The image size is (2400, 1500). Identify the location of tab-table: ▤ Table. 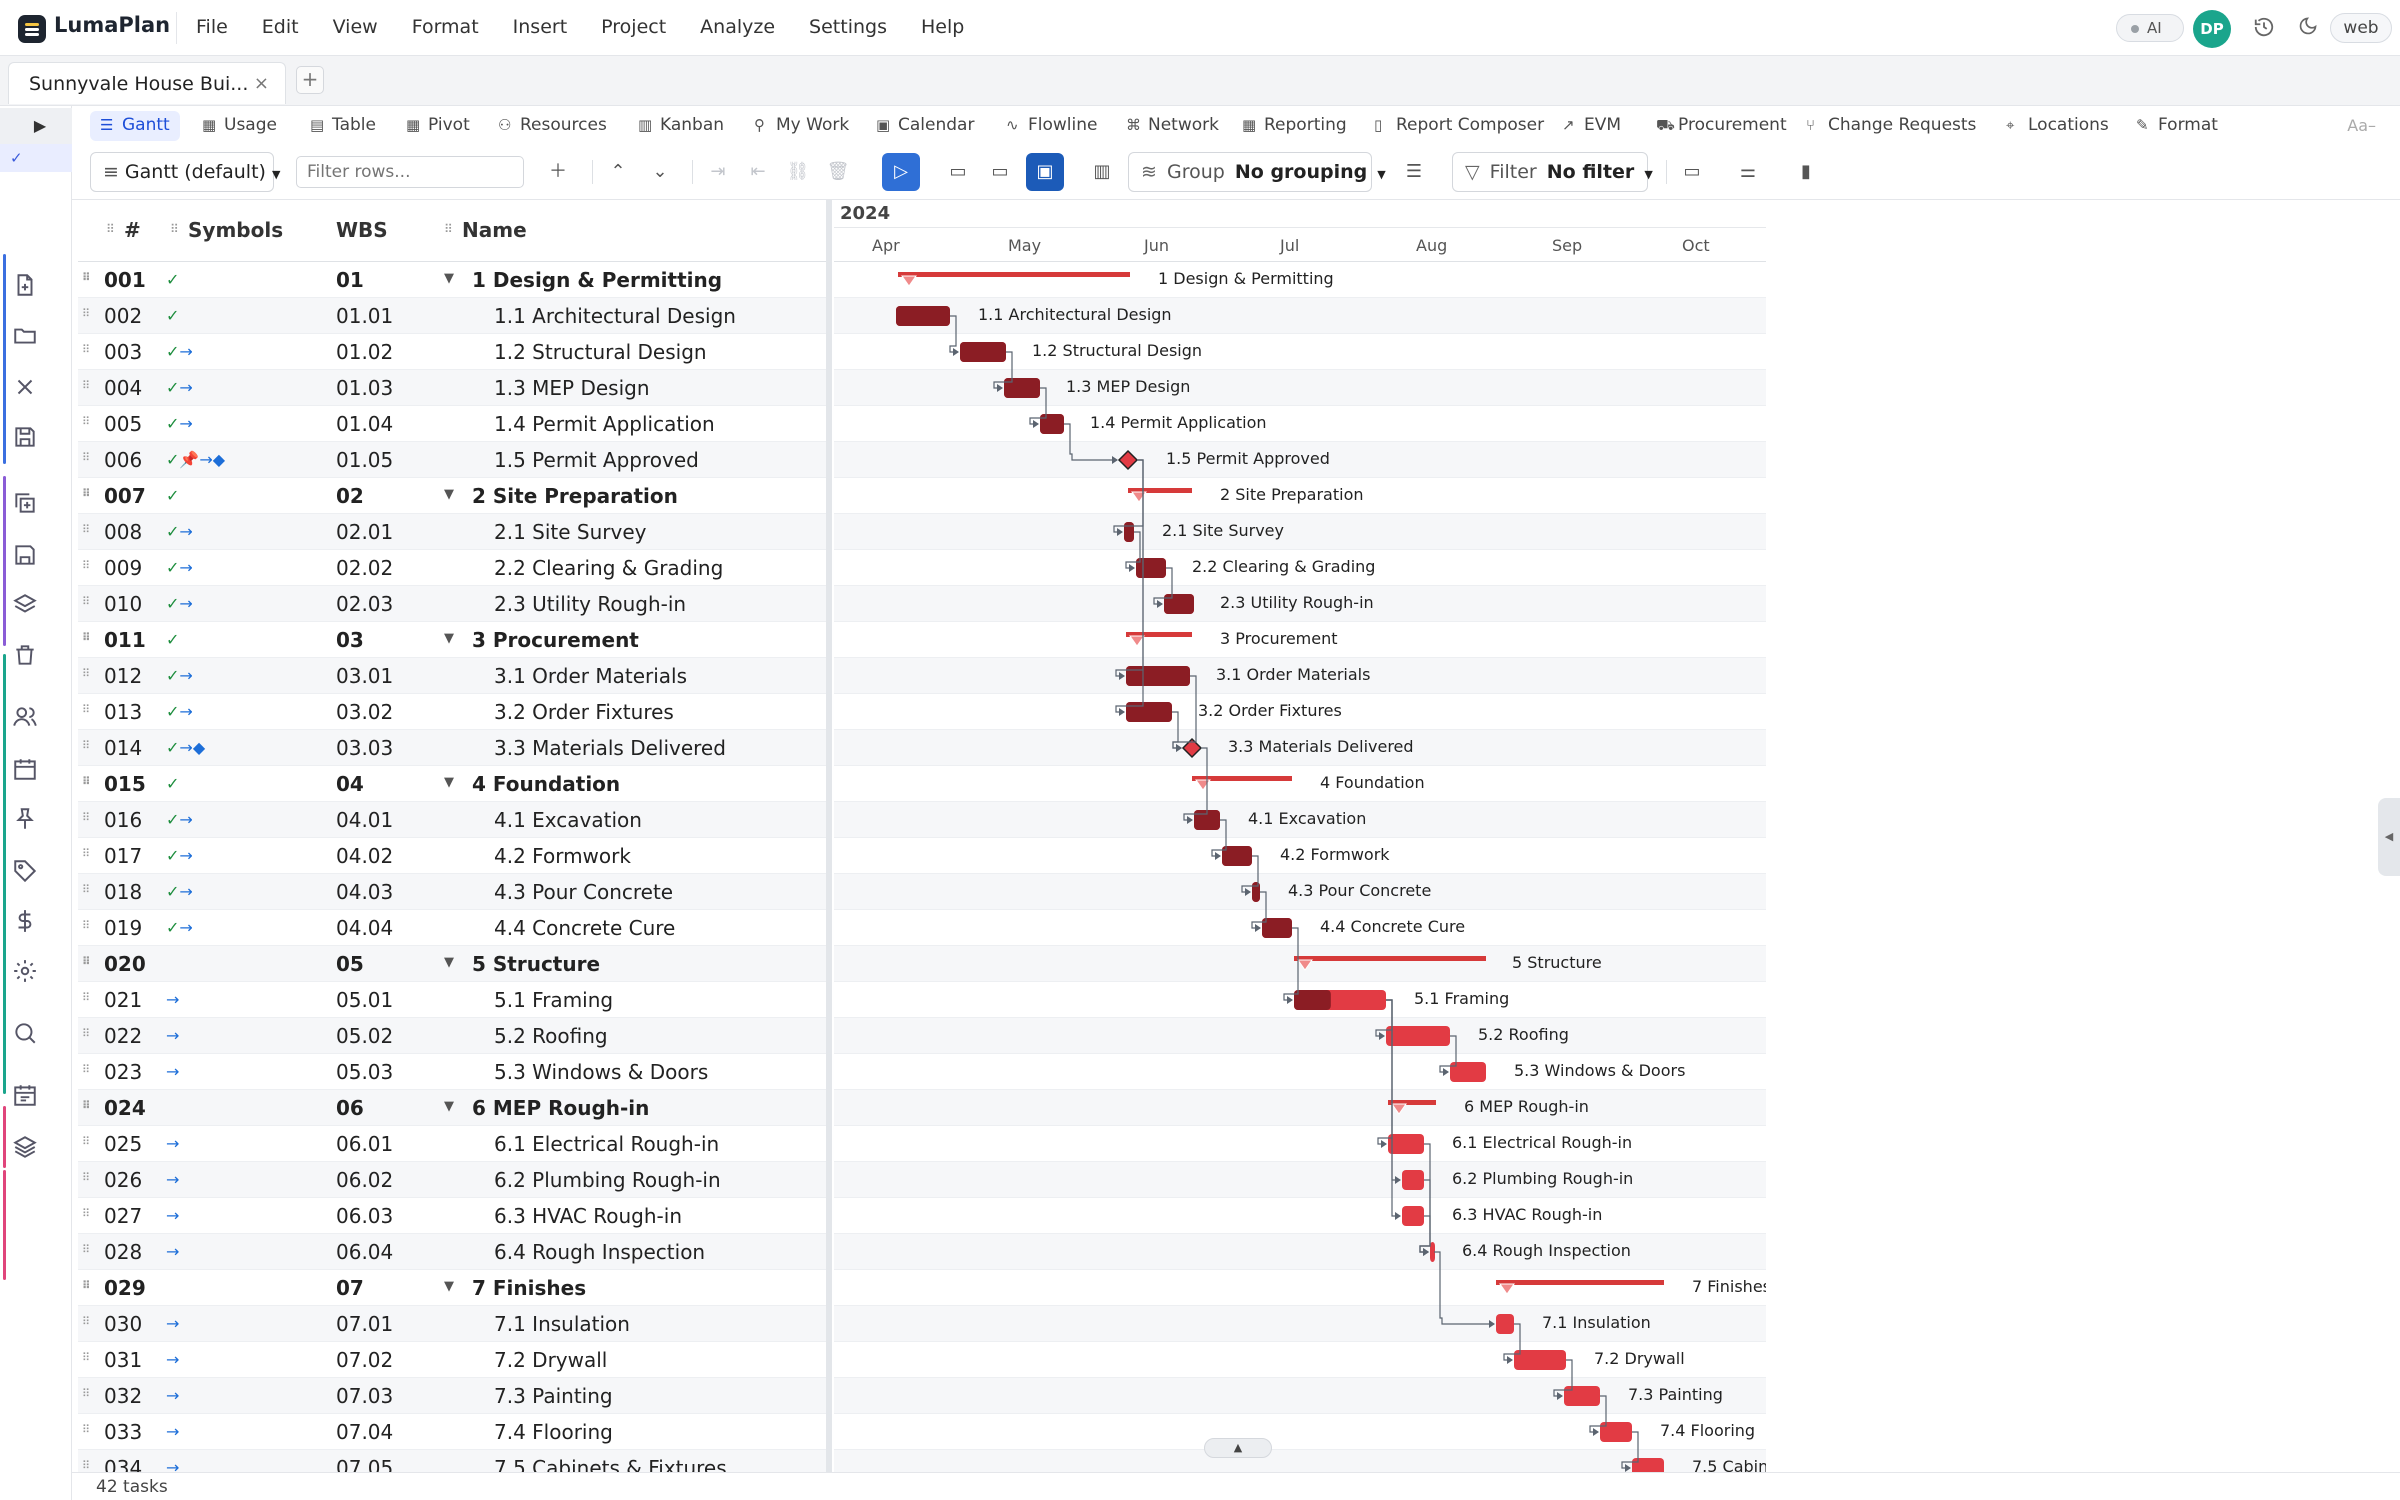
(343, 126).